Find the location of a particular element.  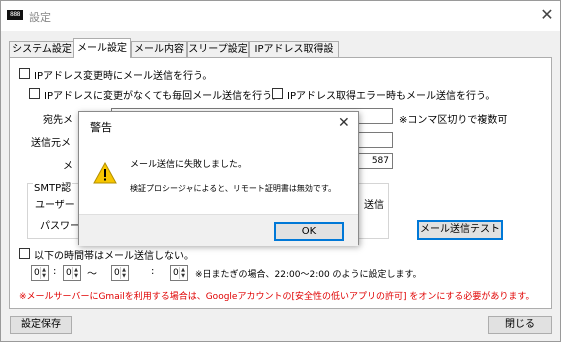

from-hour-spinner: 0 ▲ ▼ is located at coordinates (40, 273).